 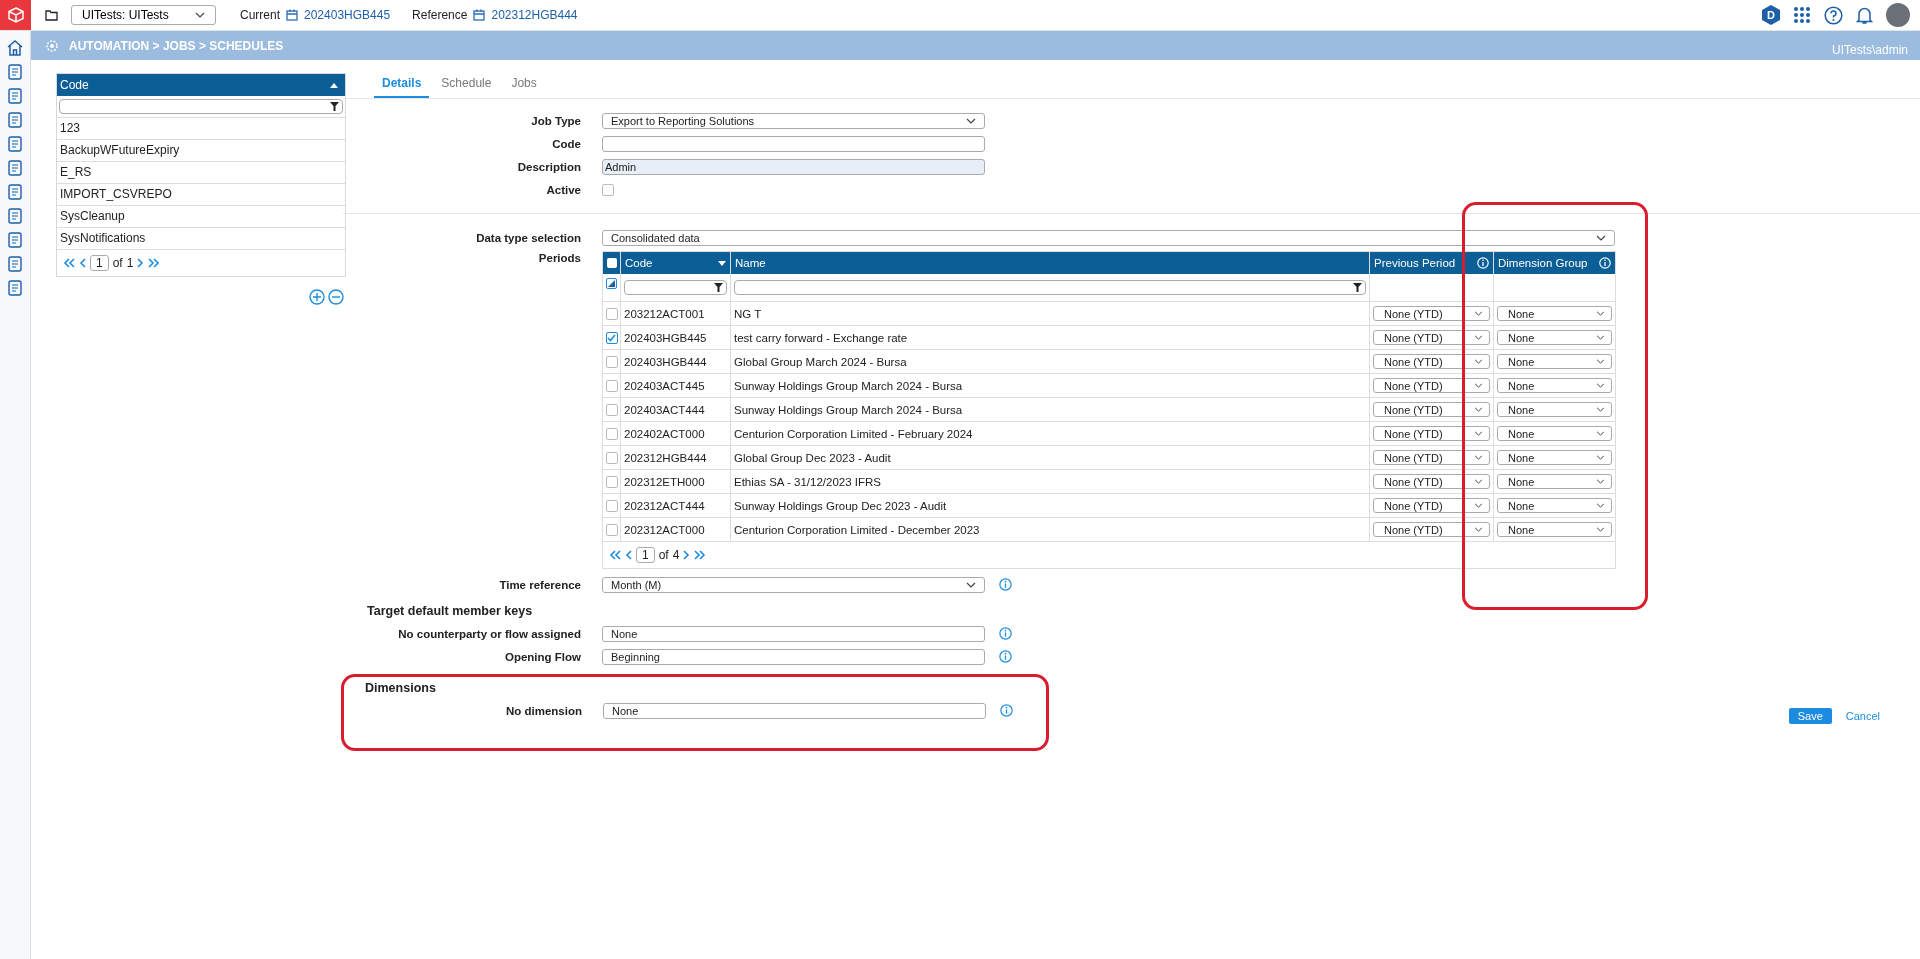 I want to click on job-list-item: 123, so click(x=201, y=129).